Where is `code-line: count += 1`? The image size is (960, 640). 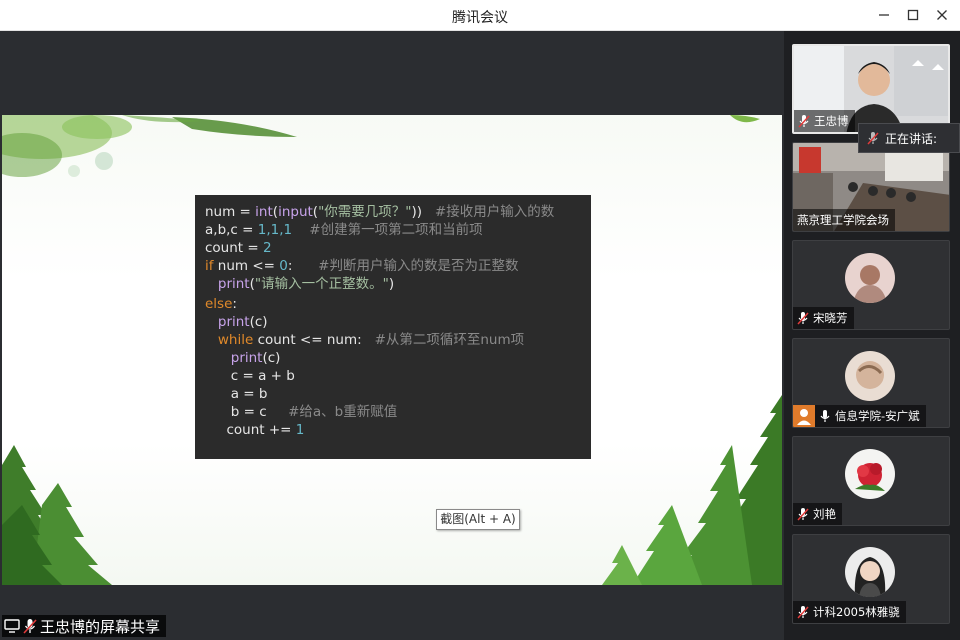
code-line: count += 1 is located at coordinates (254, 430).